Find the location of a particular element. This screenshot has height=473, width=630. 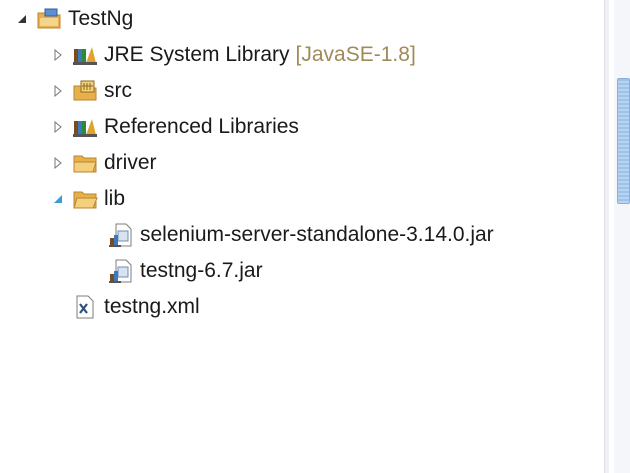

tree-item-selenium-jar: selenium-server-standalone-3.14.0.jar is located at coordinates (290, 235).